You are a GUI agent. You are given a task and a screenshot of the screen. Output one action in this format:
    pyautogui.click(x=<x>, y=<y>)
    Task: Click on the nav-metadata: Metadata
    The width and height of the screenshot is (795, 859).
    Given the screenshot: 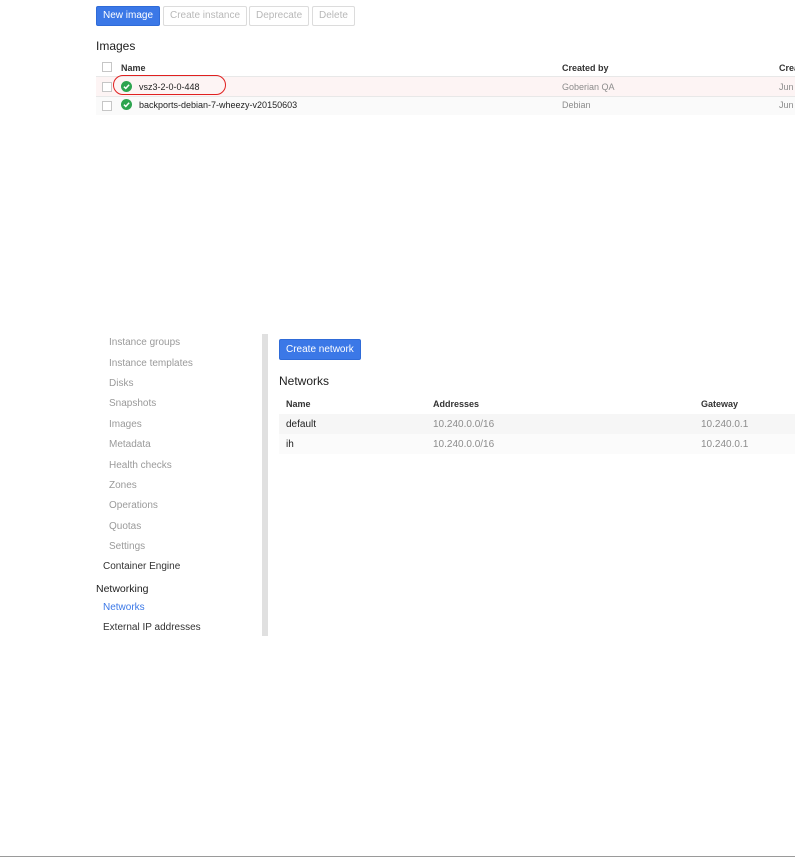 What is the action you would take?
    pyautogui.click(x=130, y=444)
    